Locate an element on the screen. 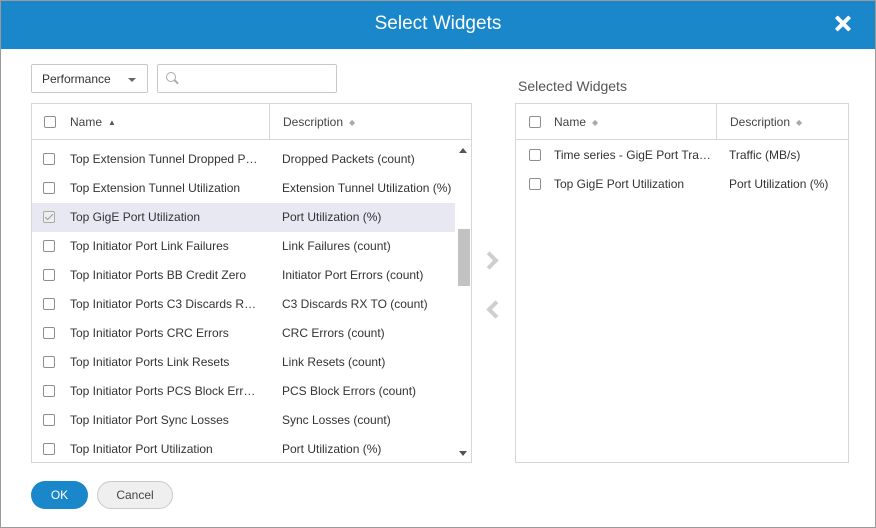 The height and width of the screenshot is (528, 876). row-description: Sync Losses (count) is located at coordinates (336, 420).